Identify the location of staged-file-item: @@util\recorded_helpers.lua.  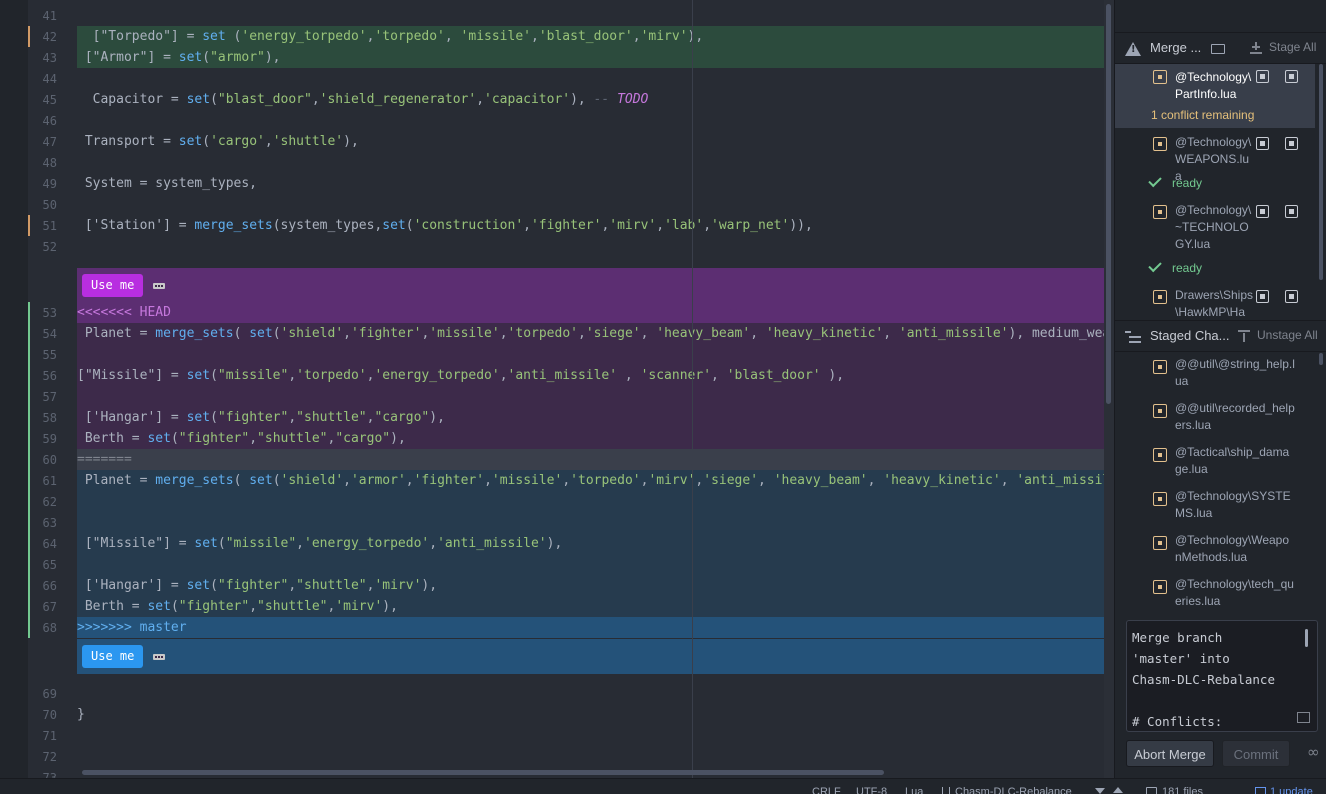
(1215, 420).